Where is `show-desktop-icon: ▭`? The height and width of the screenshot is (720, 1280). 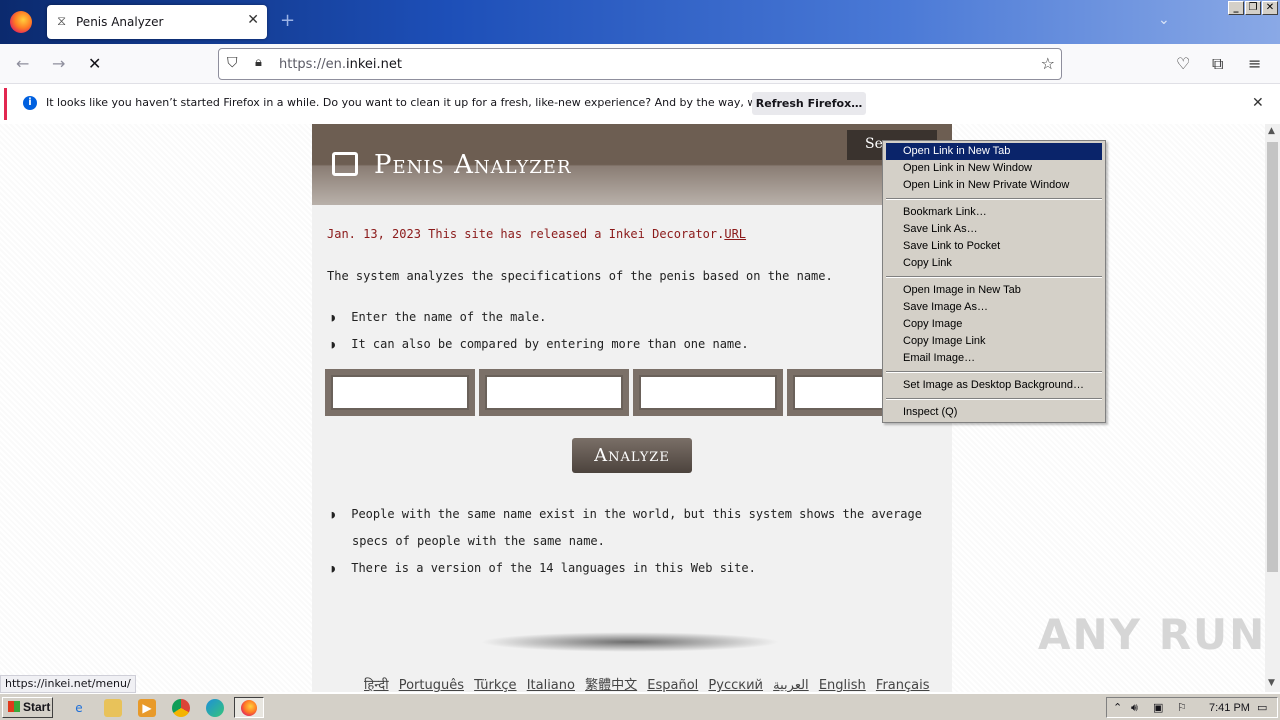
show-desktop-icon: ▭ is located at coordinates (1262, 707).